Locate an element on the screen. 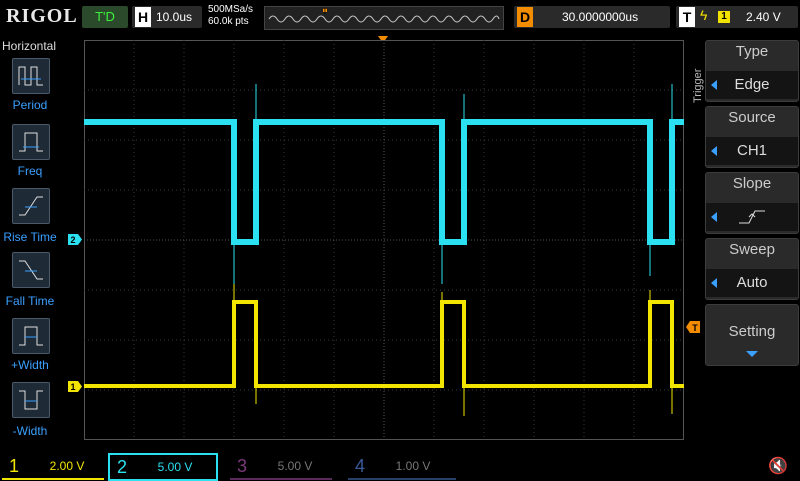 This screenshot has height=481, width=800. ch1-status: 1 2.00 V is located at coordinates (53, 467).